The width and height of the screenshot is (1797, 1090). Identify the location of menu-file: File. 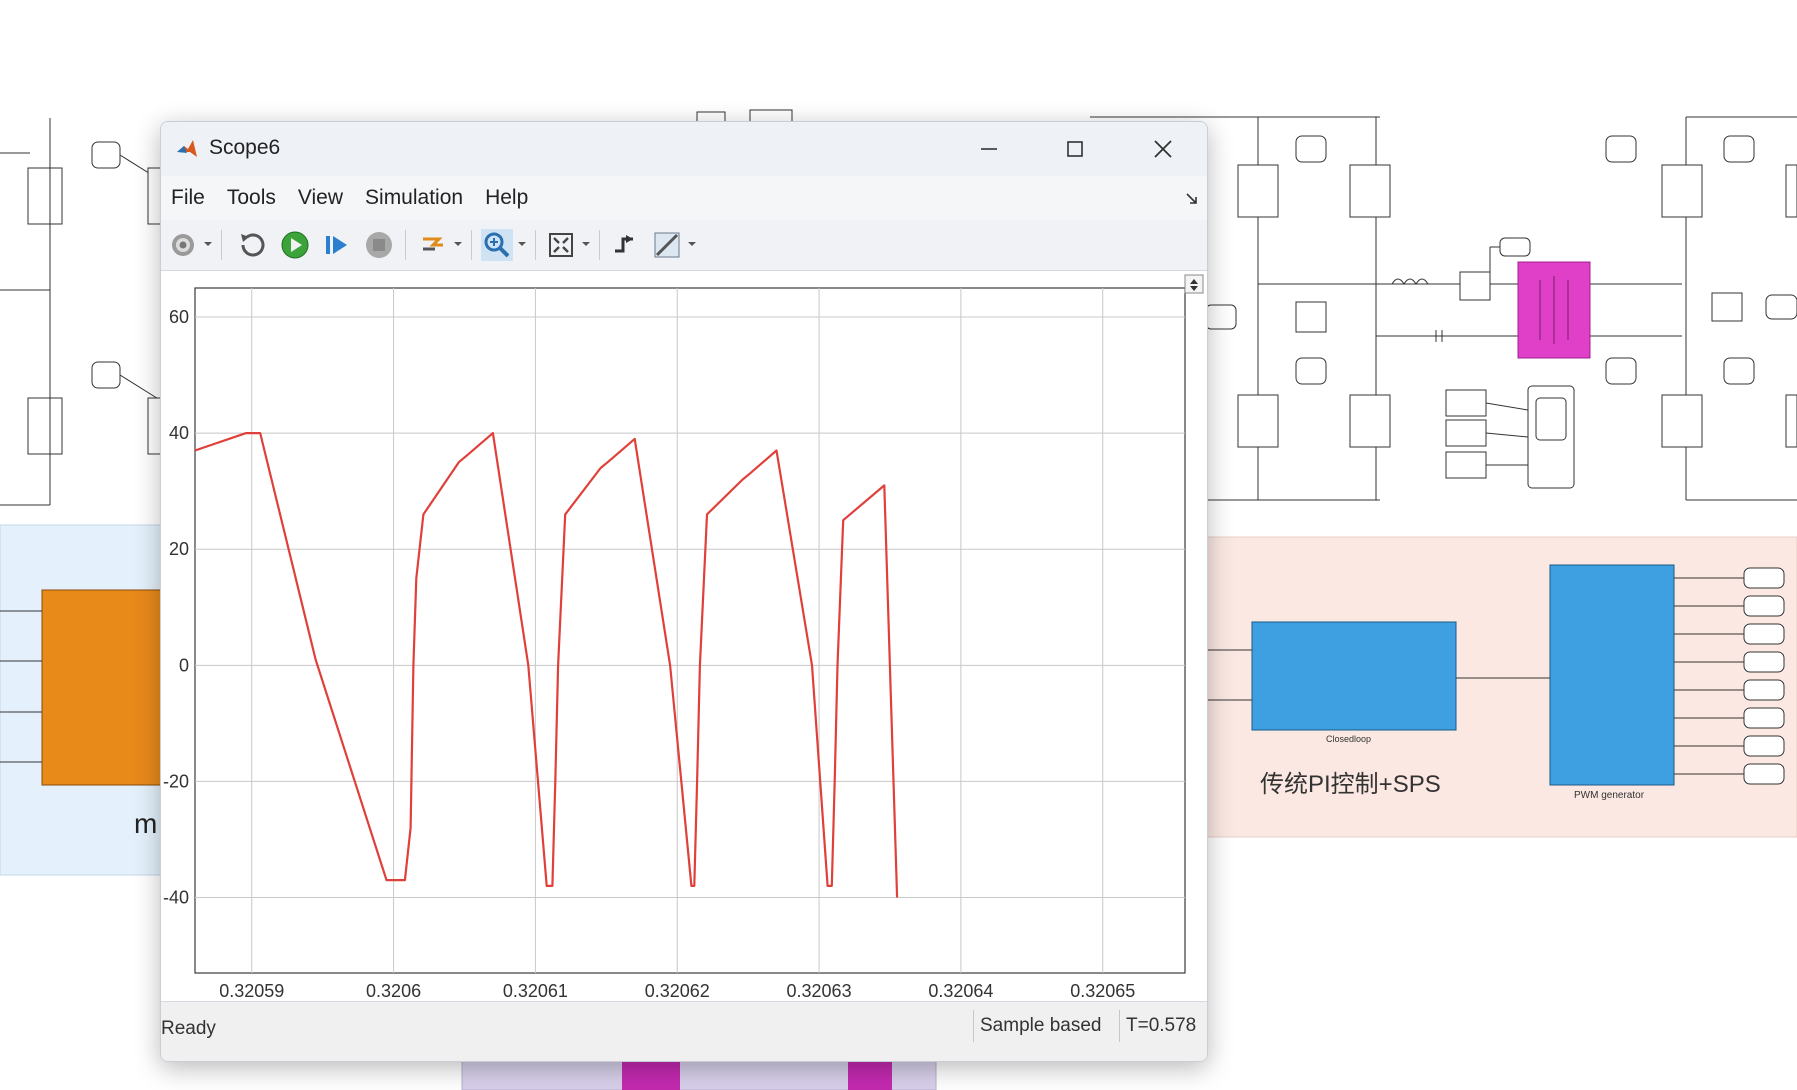
(188, 198).